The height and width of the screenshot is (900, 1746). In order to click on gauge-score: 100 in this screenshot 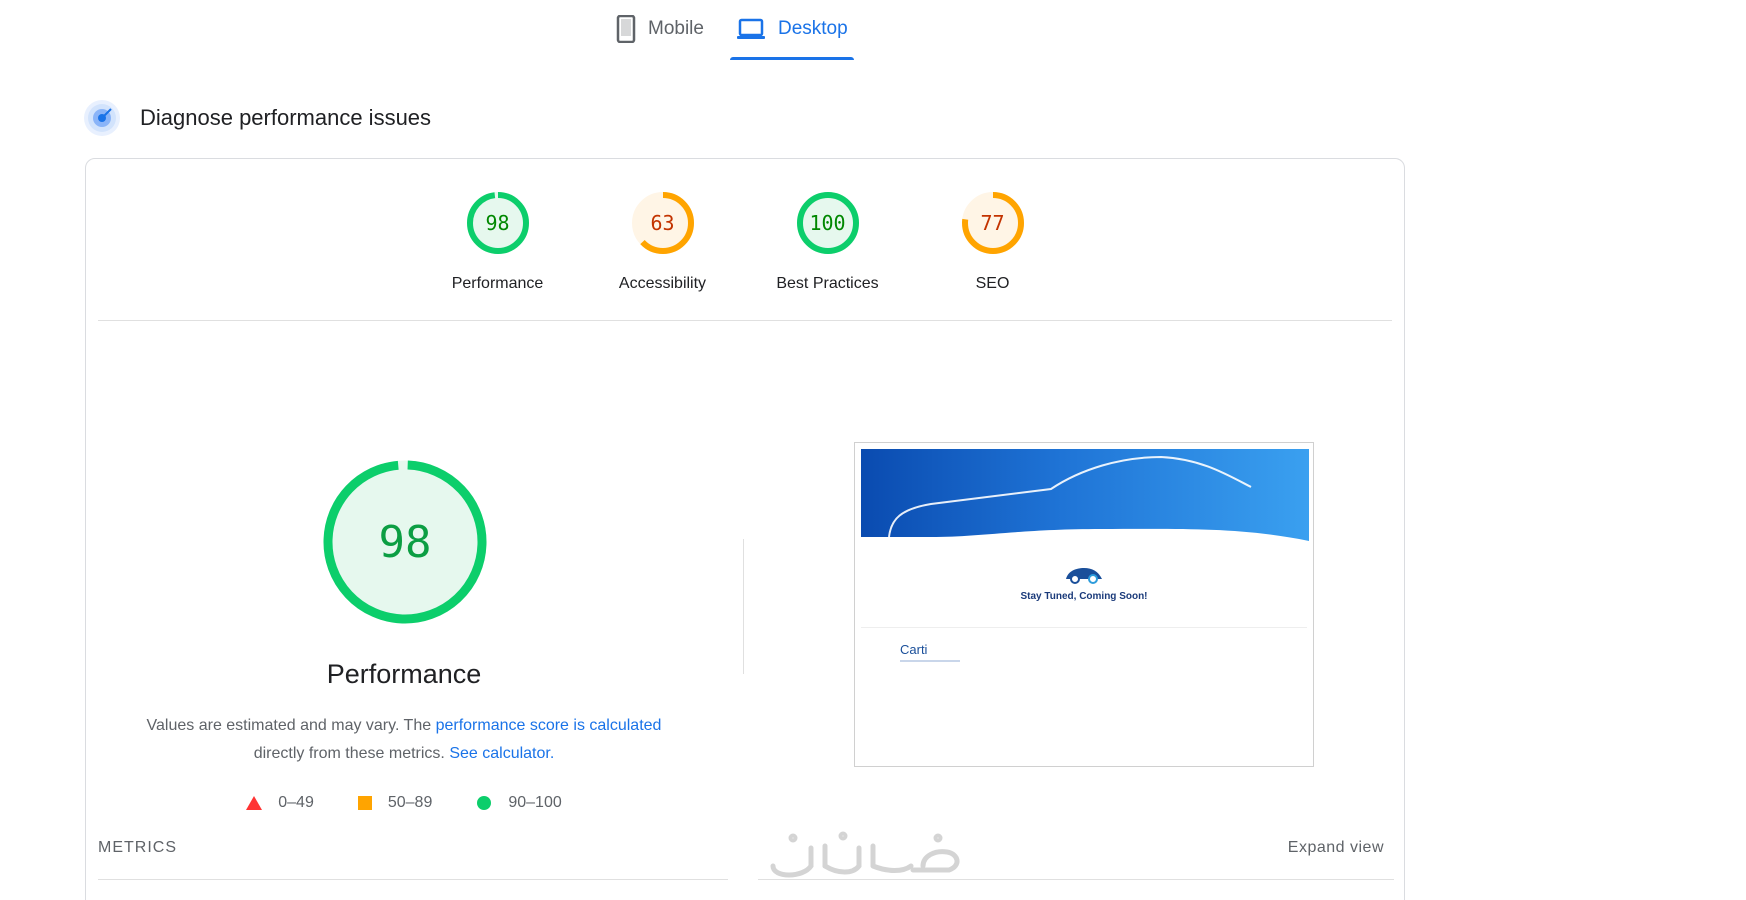, I will do `click(827, 223)`.